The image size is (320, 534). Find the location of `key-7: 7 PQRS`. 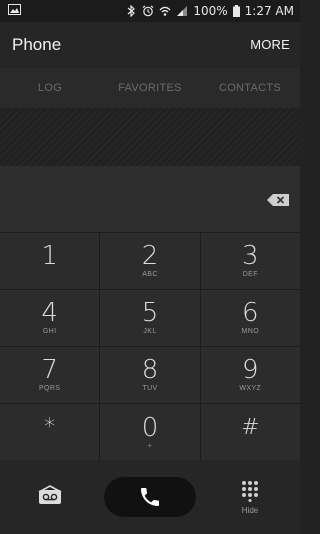

key-7: 7 PQRS is located at coordinates (50, 375).